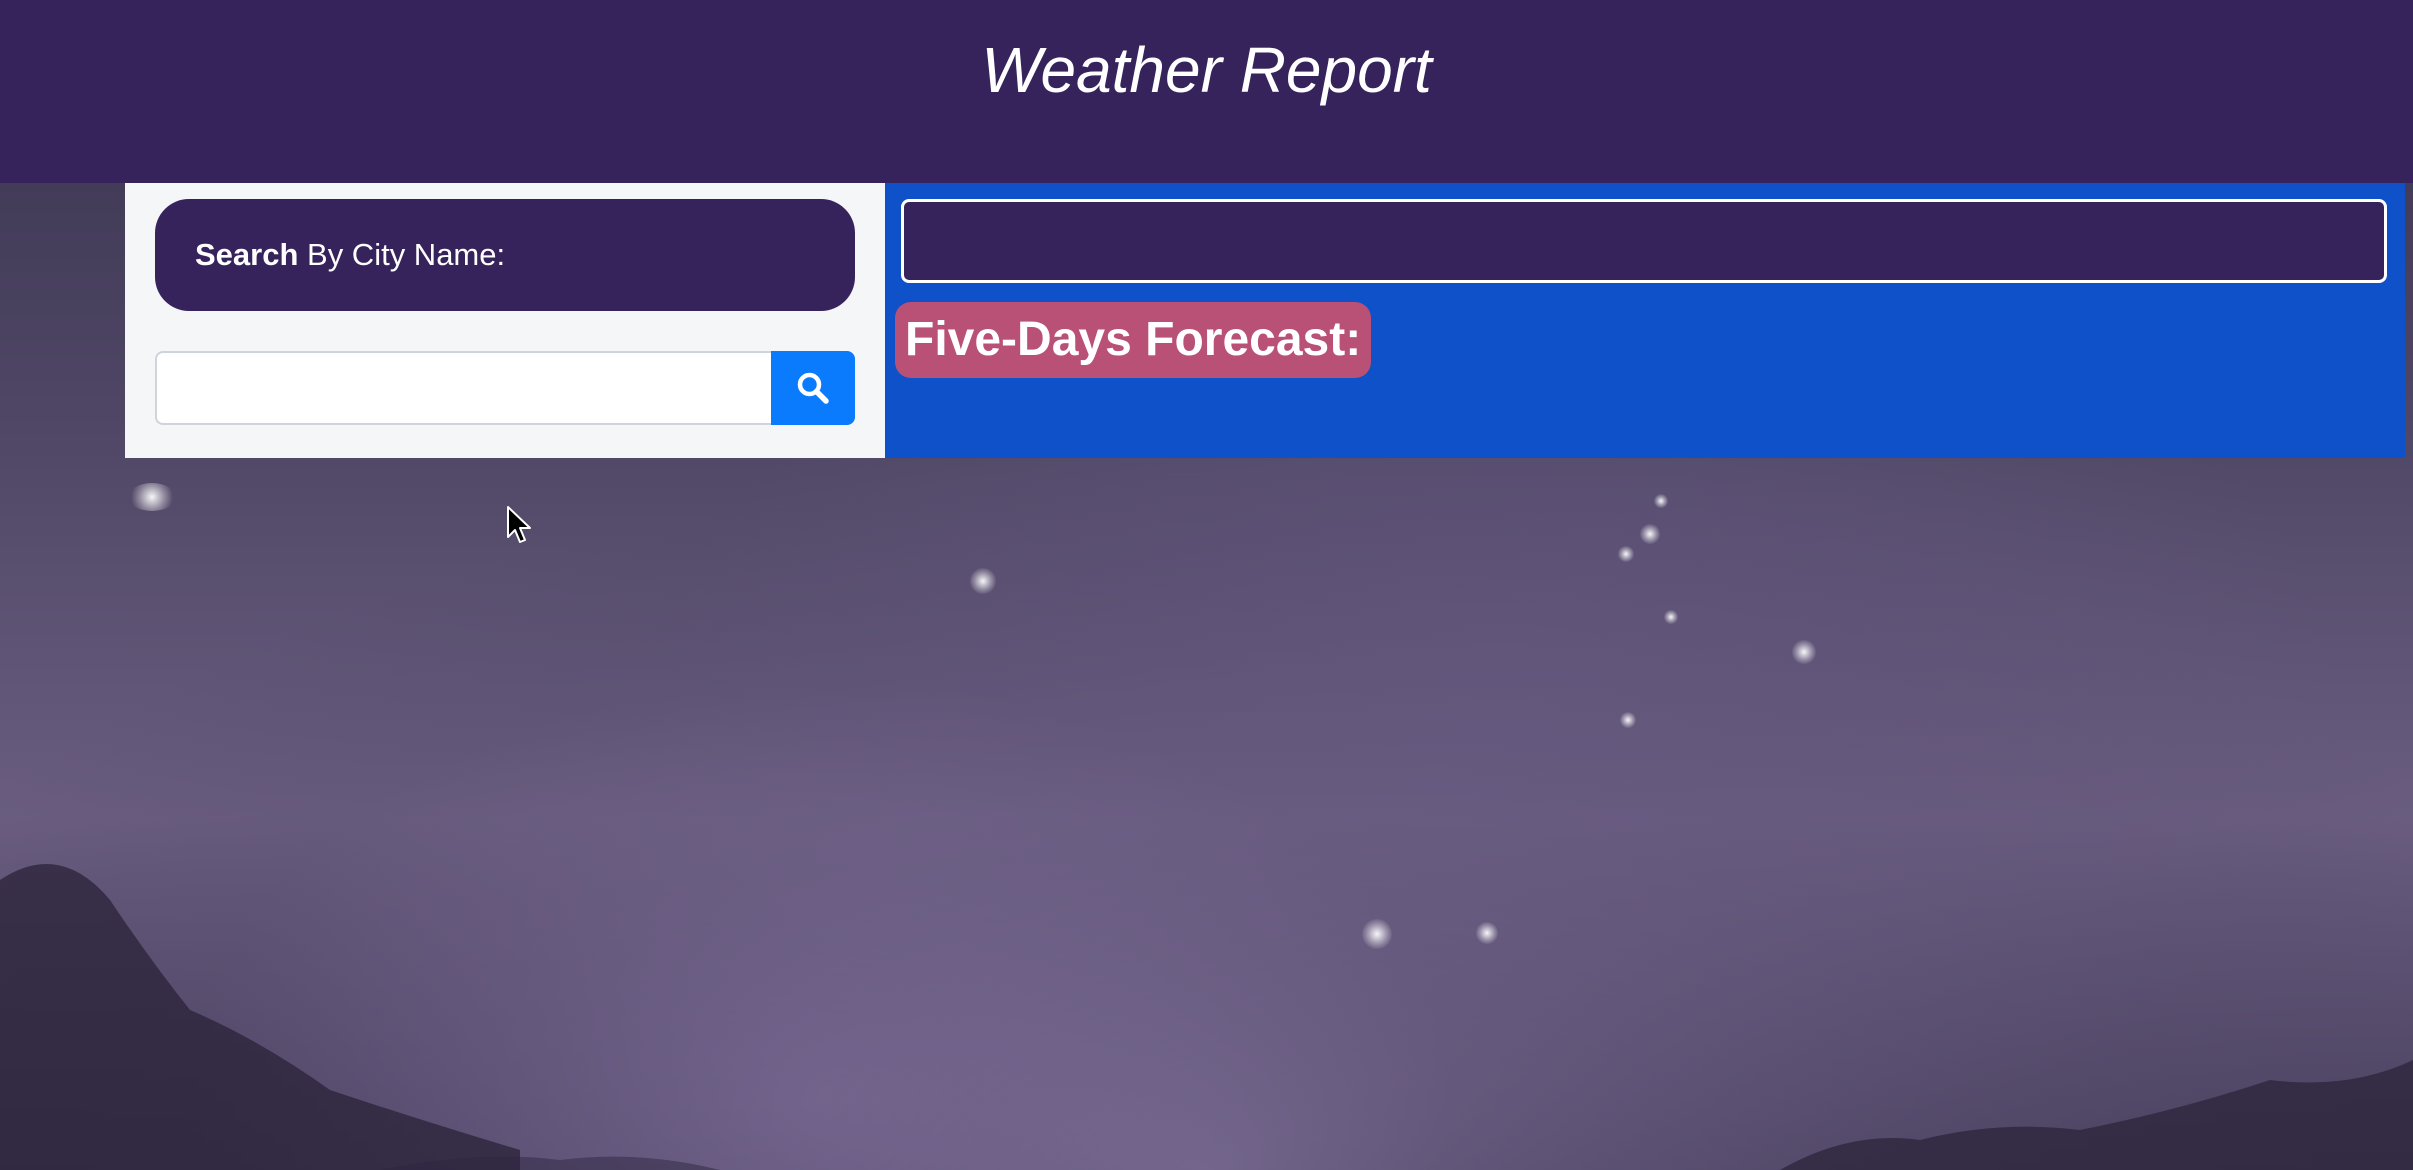  What do you see at coordinates (519, 524) in the screenshot?
I see `mouse-cursor-icon` at bounding box center [519, 524].